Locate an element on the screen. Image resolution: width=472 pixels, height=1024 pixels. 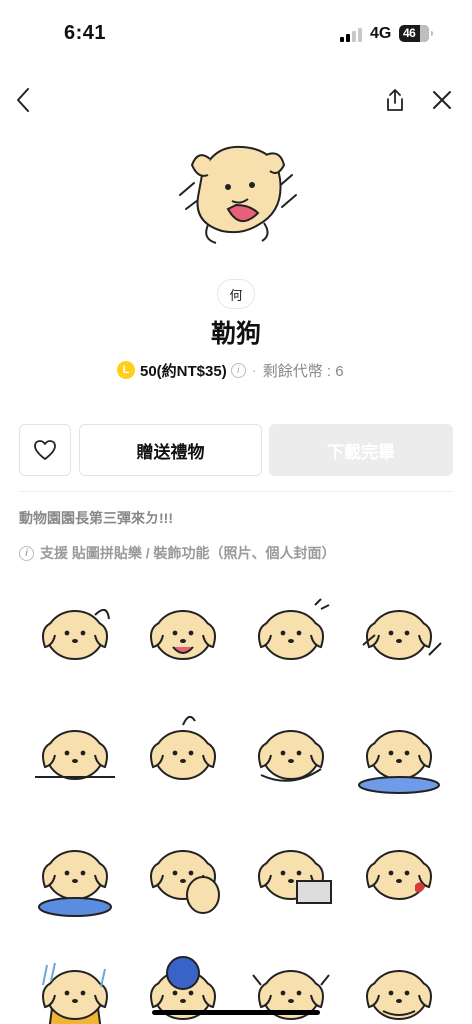
send-gift-button: 贈送禮物 is located at coordinates (170, 450).